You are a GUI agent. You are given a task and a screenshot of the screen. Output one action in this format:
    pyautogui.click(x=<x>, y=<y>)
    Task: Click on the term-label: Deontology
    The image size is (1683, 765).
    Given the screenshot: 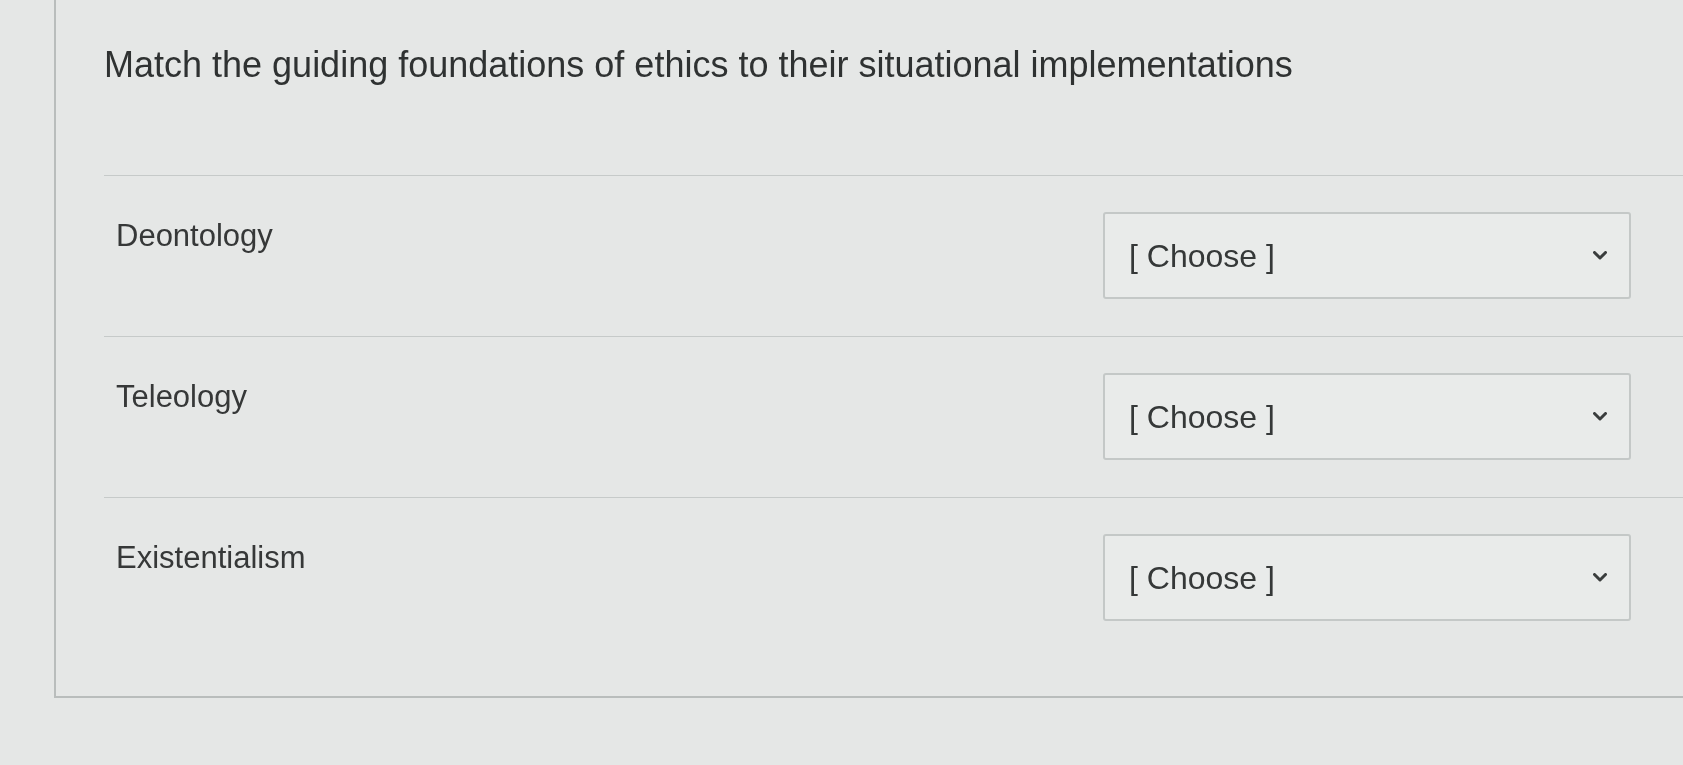 What is the action you would take?
    pyautogui.click(x=194, y=236)
    